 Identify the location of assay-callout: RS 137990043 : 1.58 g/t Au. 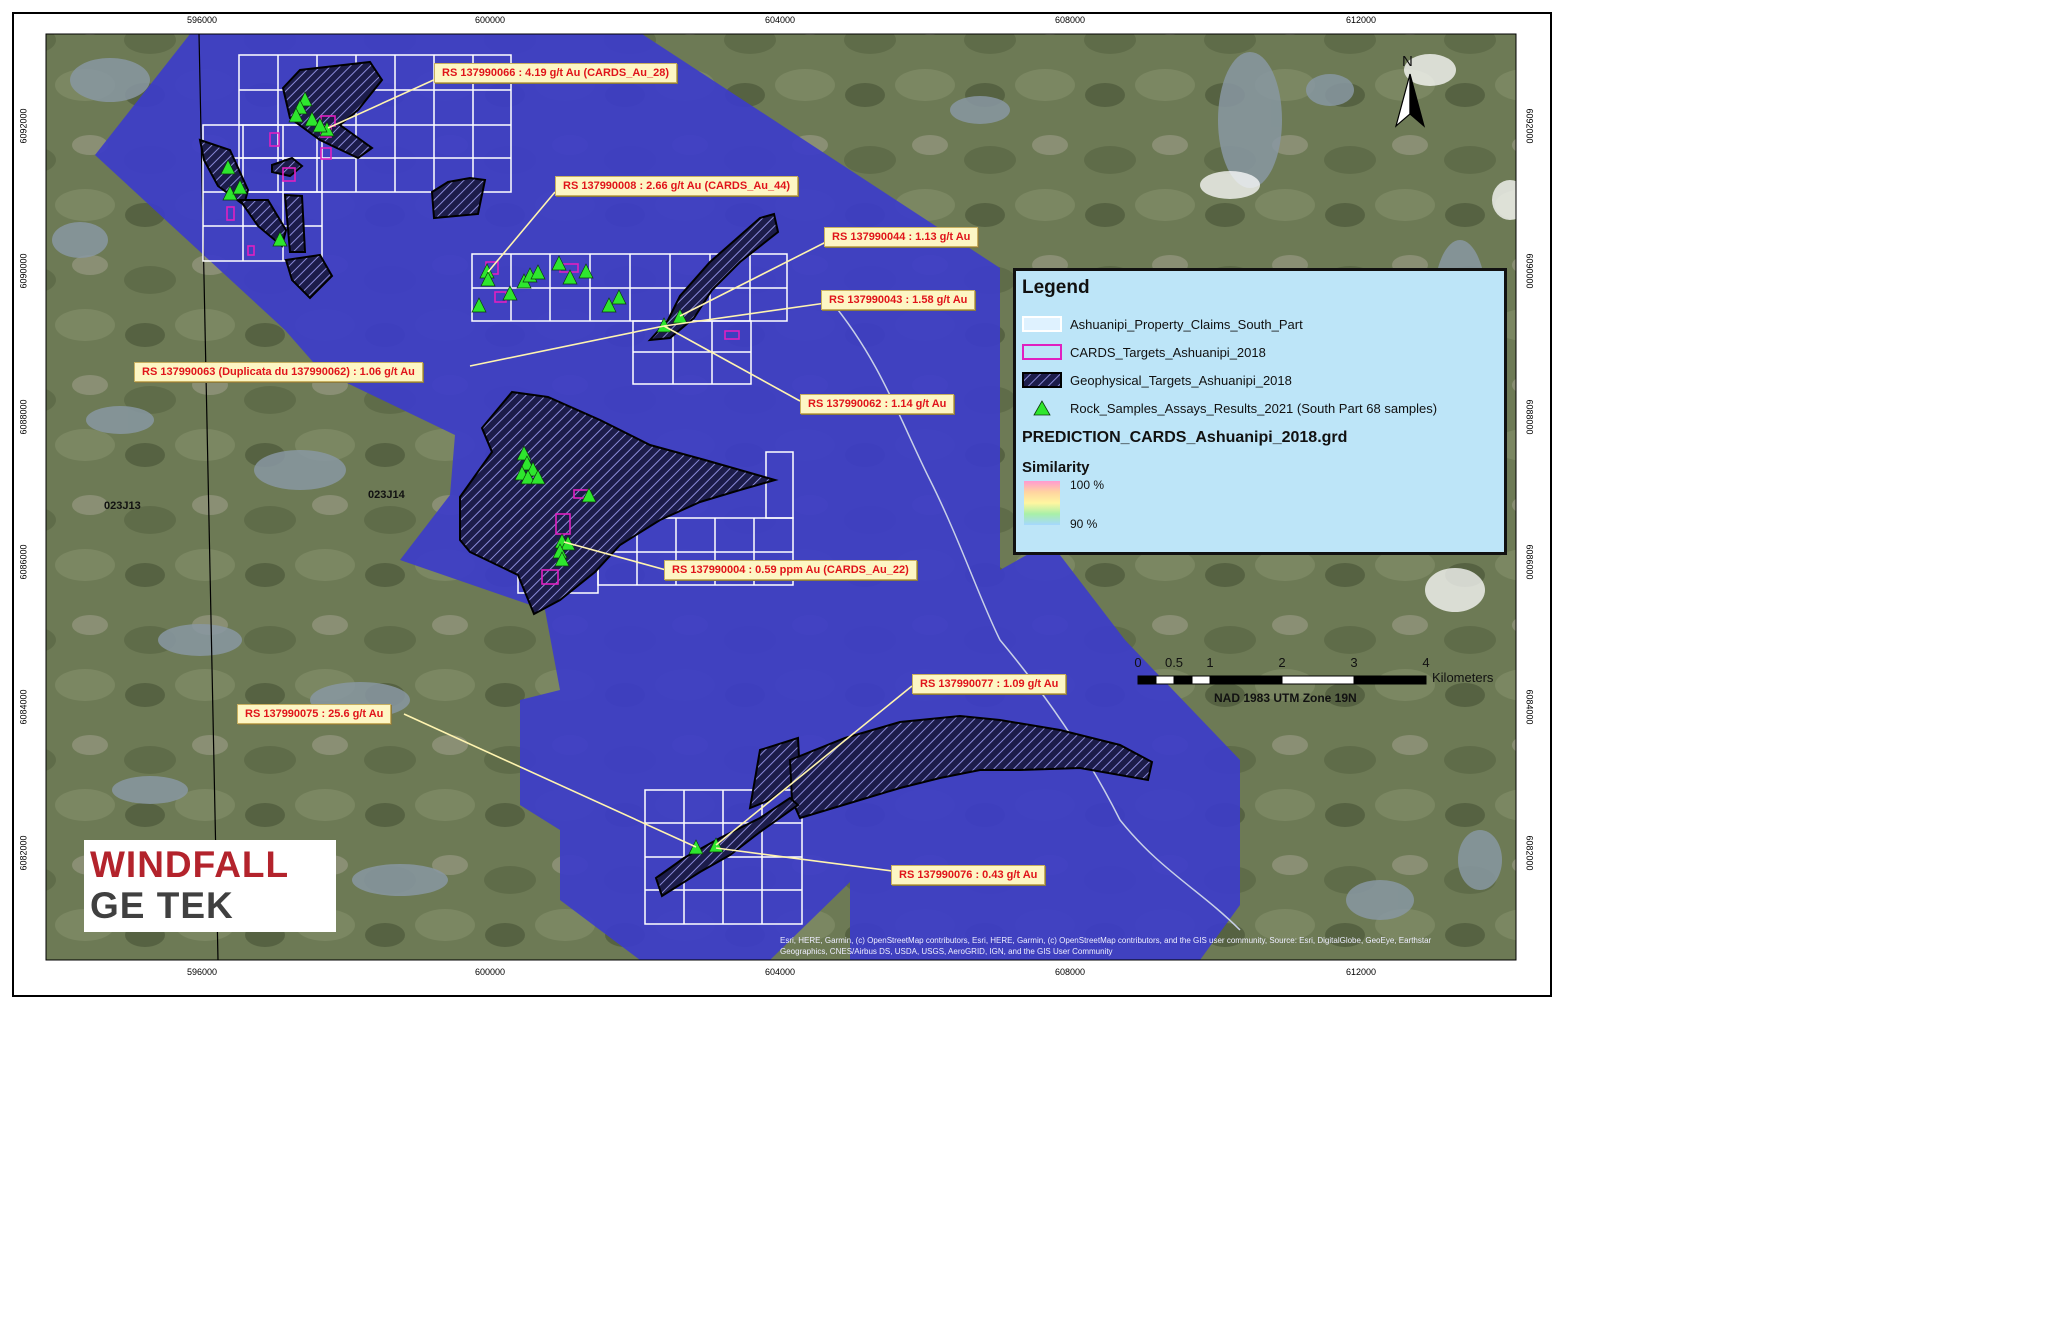
(898, 300).